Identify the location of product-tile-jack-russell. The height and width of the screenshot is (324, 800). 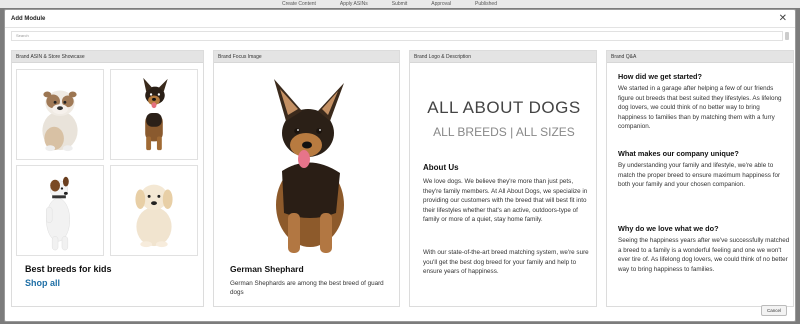
(60, 210).